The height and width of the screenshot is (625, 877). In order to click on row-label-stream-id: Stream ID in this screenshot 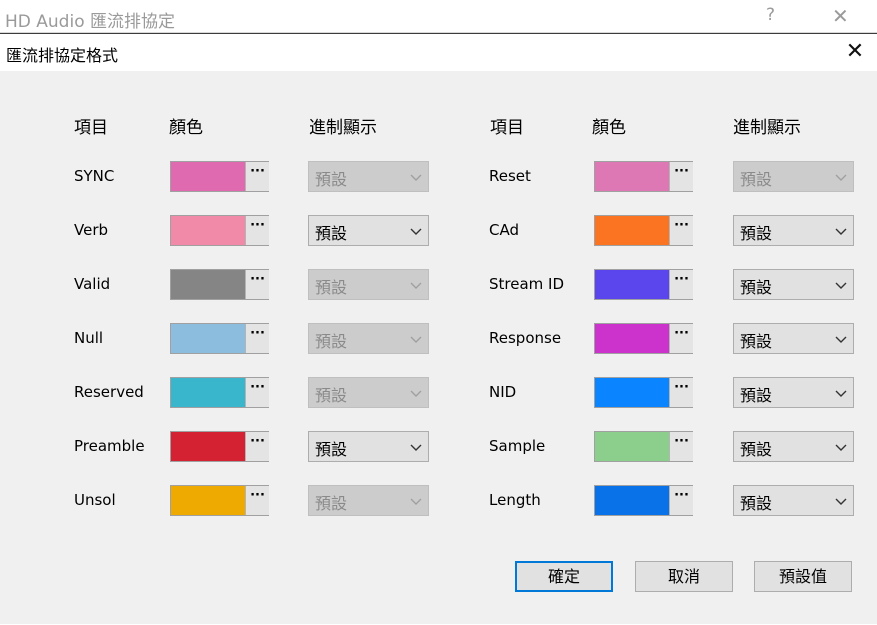, I will do `click(527, 284)`.